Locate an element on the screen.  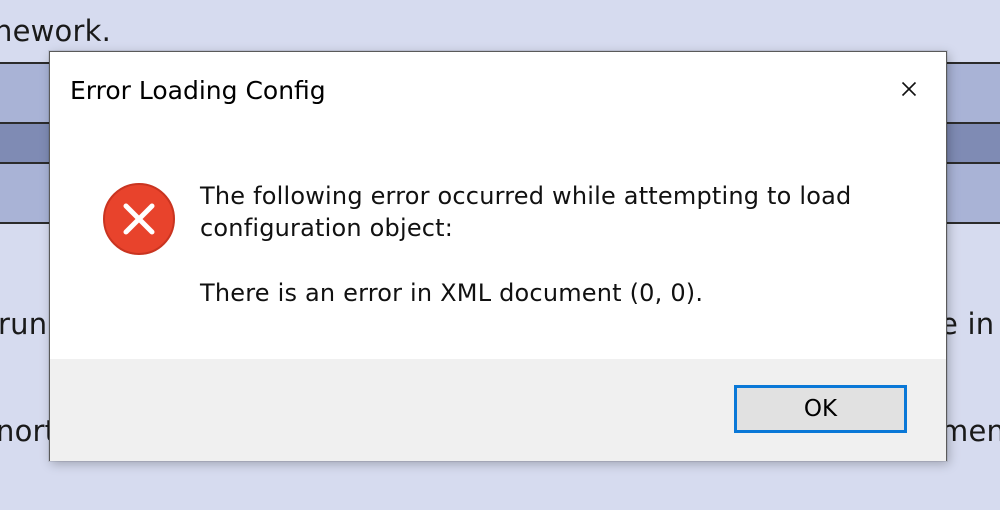
background-text: nework. is located at coordinates (56, 31).